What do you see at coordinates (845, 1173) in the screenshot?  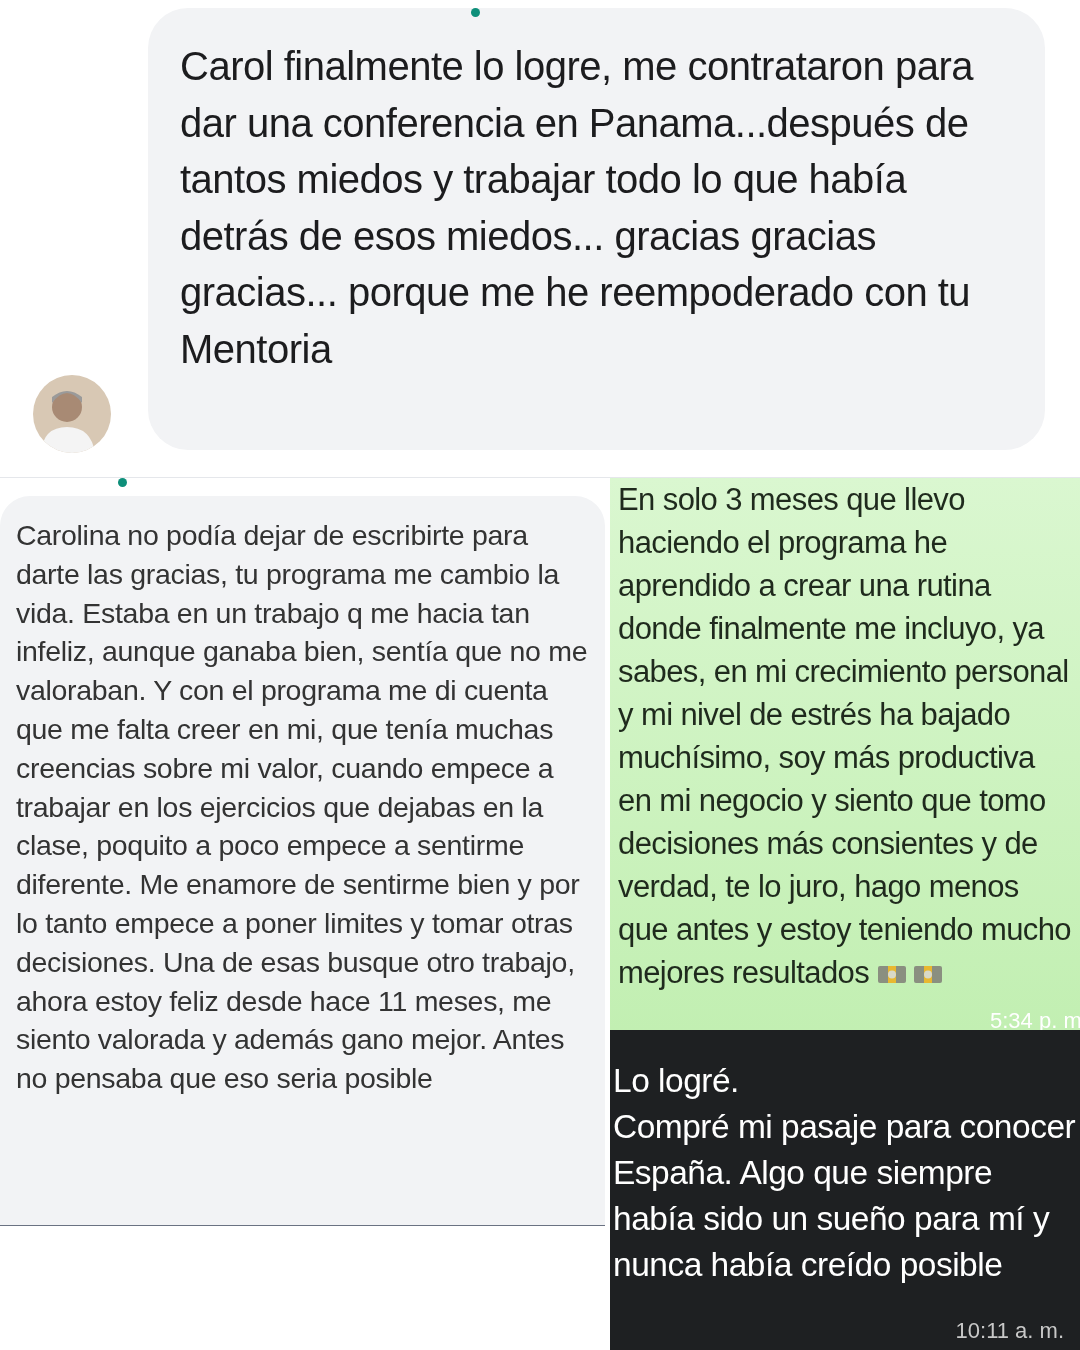 I see `message-text: Lo logré. Compré mi pasaje para conocer España. Algo que siempre había sido un sueño para mí y nunca había creído posible` at bounding box center [845, 1173].